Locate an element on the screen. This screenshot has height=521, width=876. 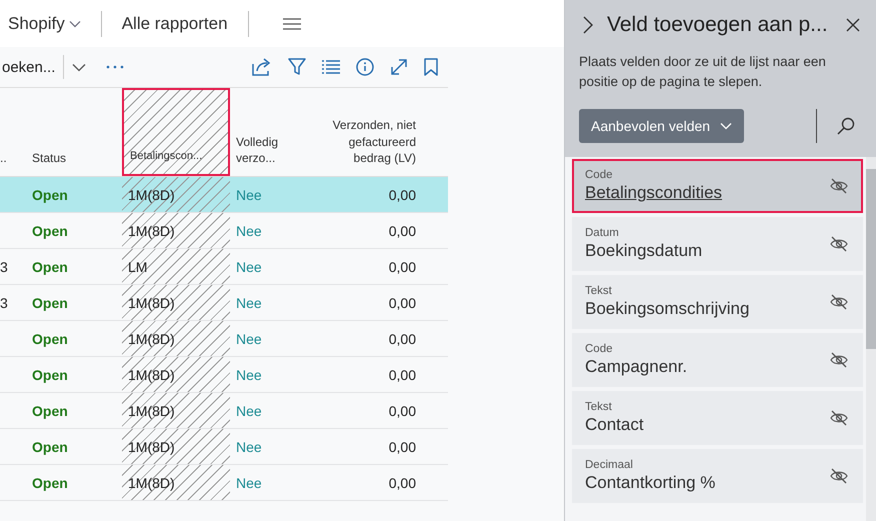
field-card: Tekst Contact is located at coordinates (717, 418).